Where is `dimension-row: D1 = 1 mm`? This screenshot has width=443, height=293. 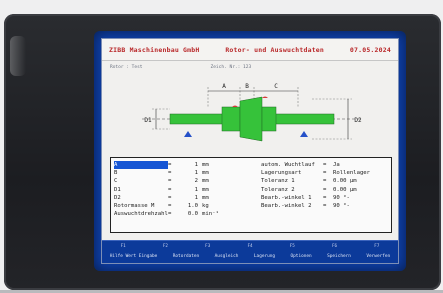 dimension-row: D1 = 1 mm is located at coordinates (179, 190).